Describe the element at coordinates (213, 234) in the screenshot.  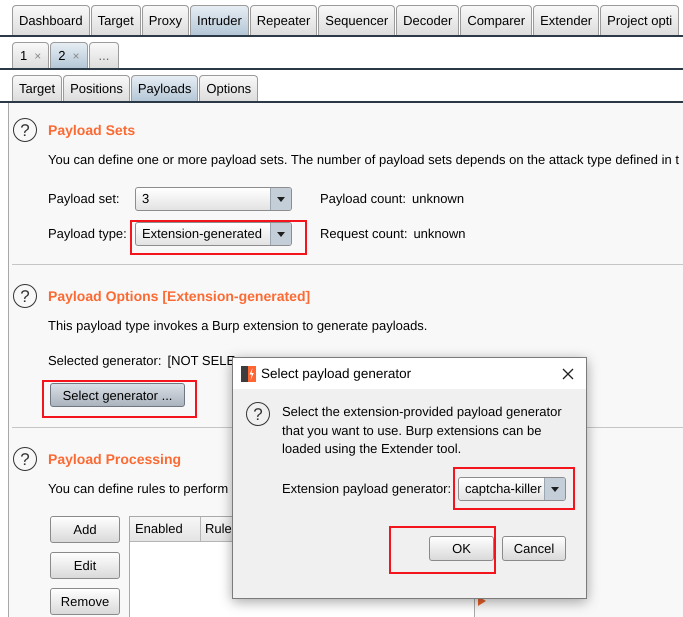
I see `dropdown: Extension-generated` at that location.